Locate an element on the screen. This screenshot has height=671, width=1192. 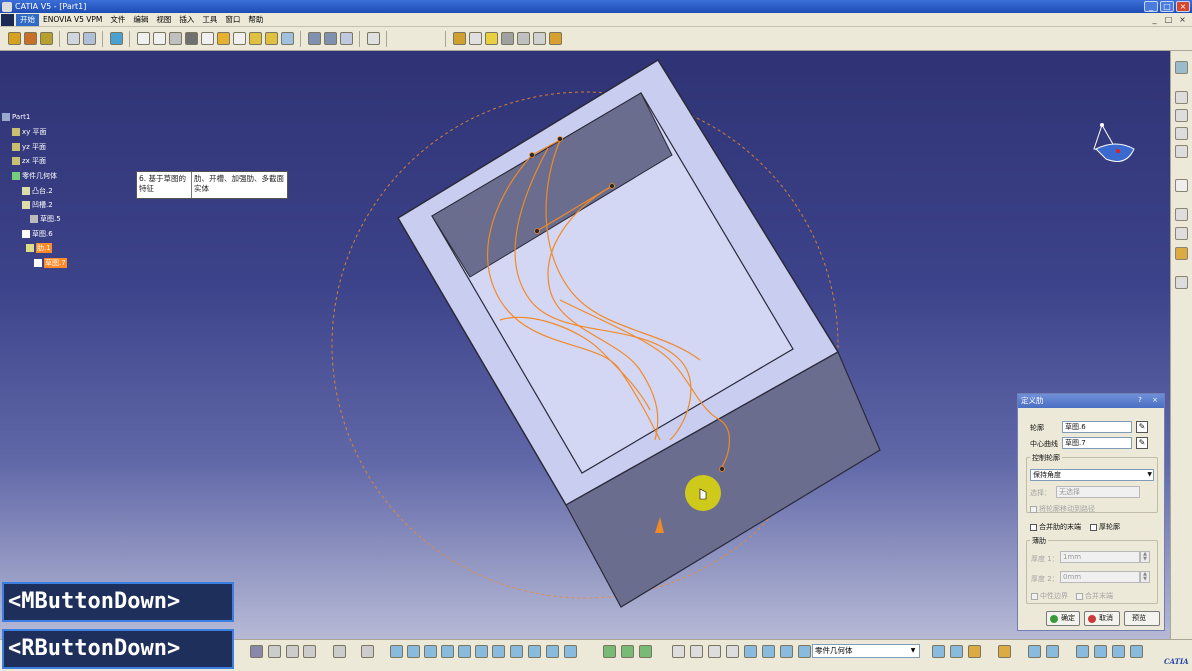
point-icon is located at coordinates (400, 38).